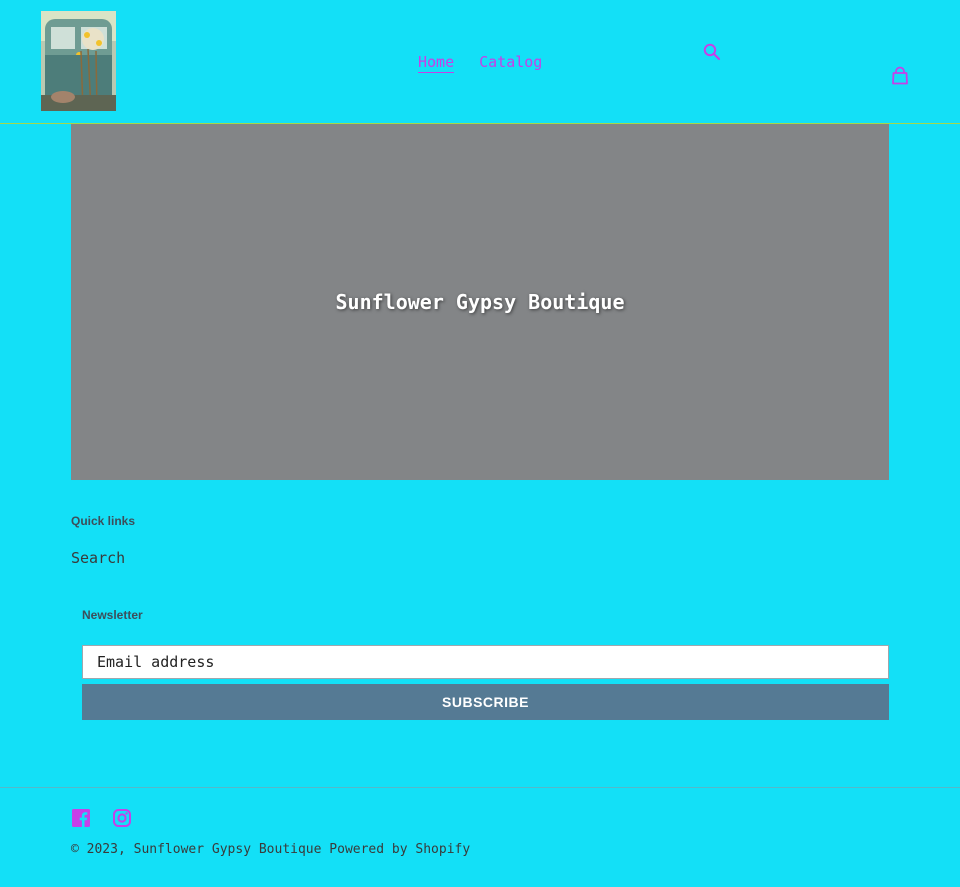  What do you see at coordinates (228, 849) in the screenshot?
I see `store-name-link: Sunflower Gypsy Boutique` at bounding box center [228, 849].